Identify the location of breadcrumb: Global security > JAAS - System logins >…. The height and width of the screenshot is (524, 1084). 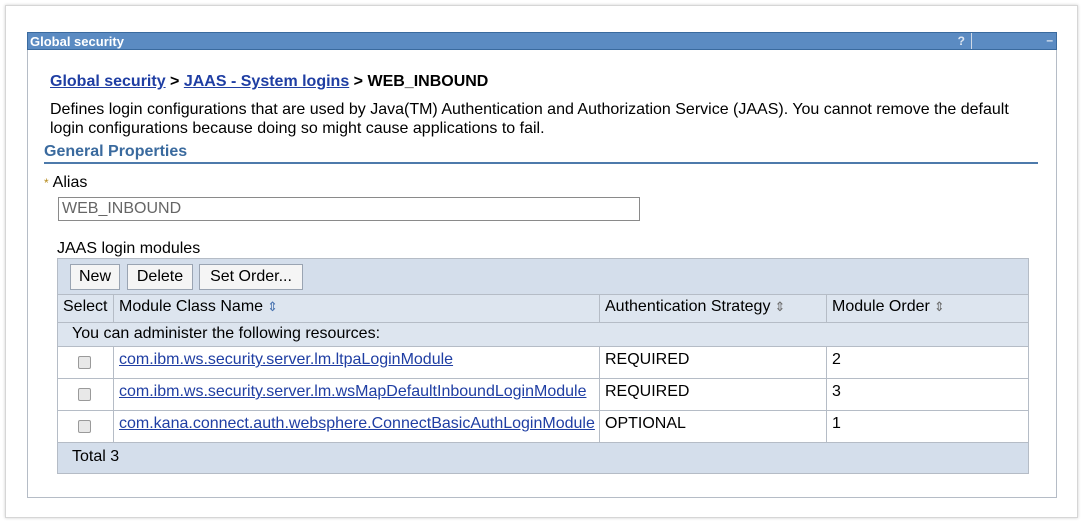
(269, 82).